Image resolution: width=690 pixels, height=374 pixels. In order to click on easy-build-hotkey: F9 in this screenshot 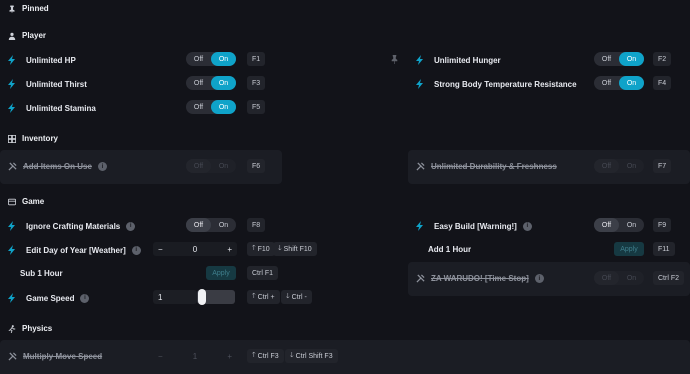, I will do `click(662, 225)`.